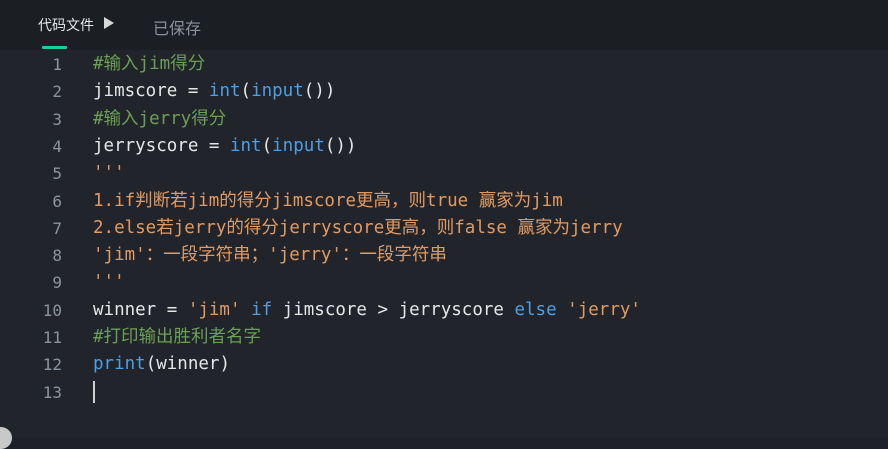 The width and height of the screenshot is (888, 449). I want to click on tab-bar: 代码文件 已保存, so click(444, 25).